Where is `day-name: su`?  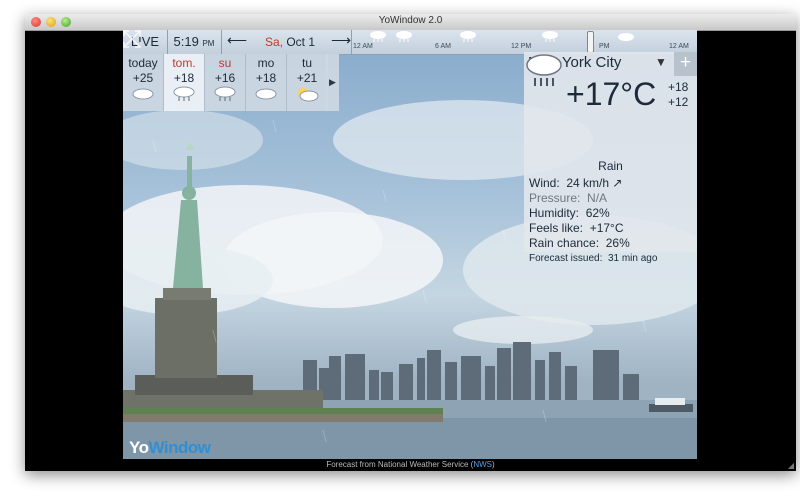
day-name: su is located at coordinates (225, 63).